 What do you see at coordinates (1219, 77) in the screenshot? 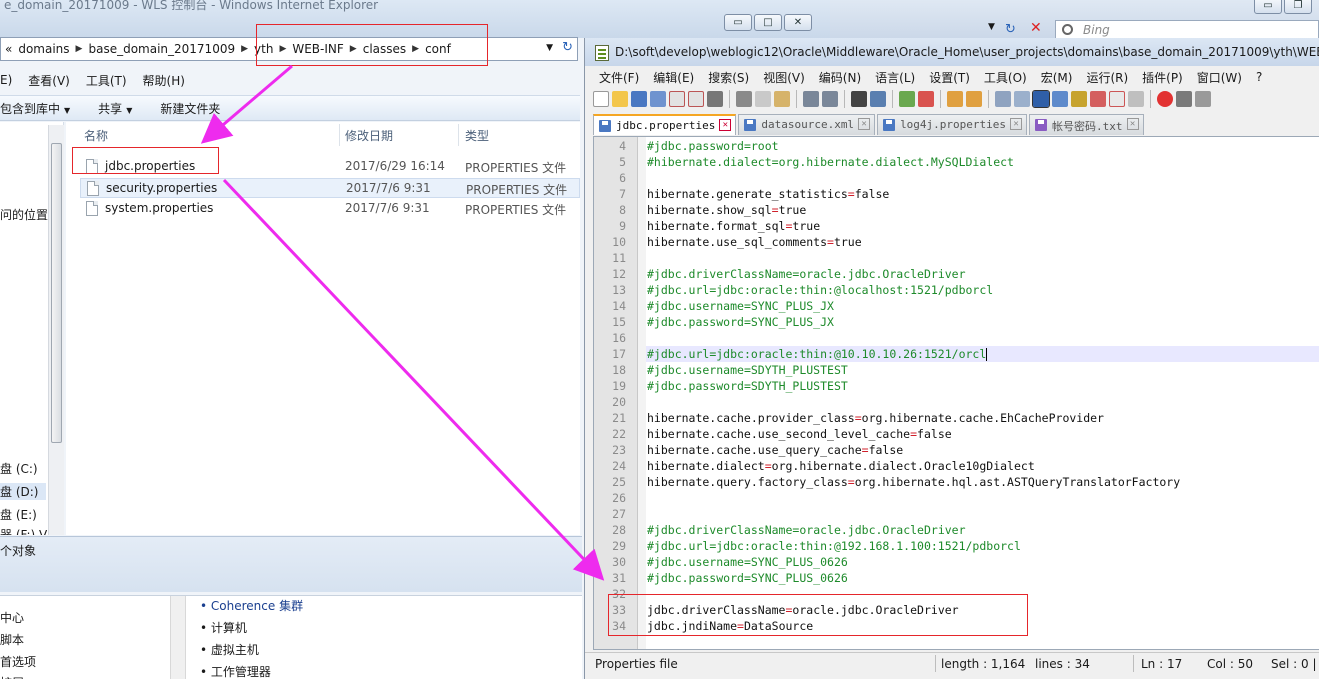
I see `menu-window: 窗口(W)` at bounding box center [1219, 77].